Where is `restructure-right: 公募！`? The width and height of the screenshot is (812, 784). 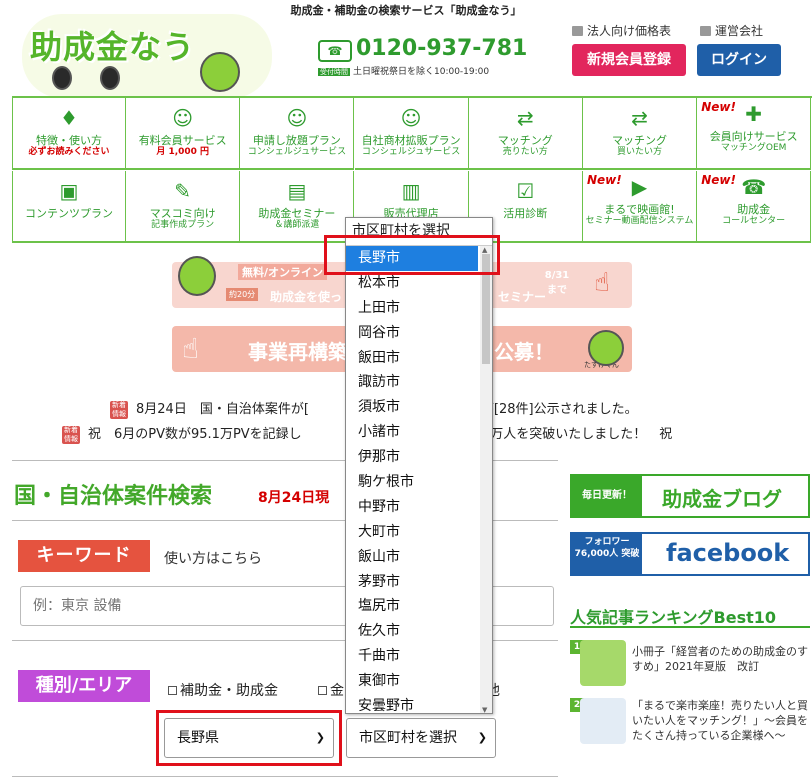 restructure-right: 公募！ is located at coordinates (524, 352).